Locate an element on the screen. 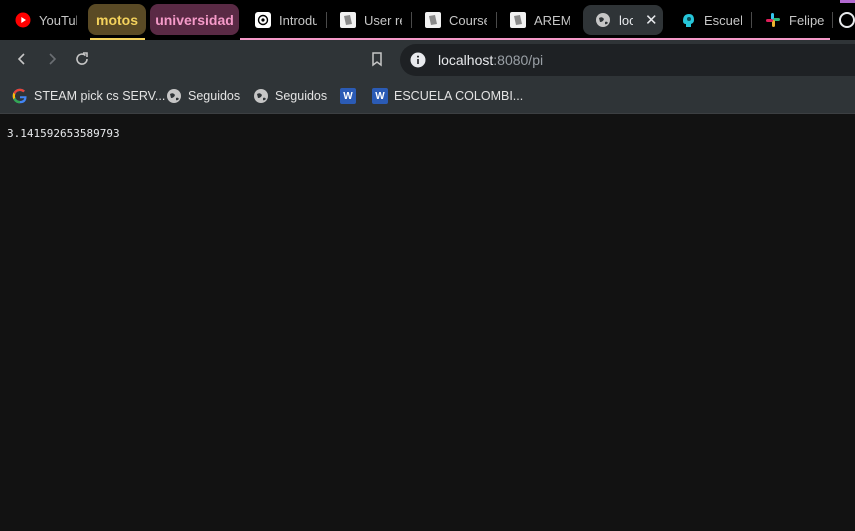  address-bar: localhost:8080/pi is located at coordinates (627, 60).